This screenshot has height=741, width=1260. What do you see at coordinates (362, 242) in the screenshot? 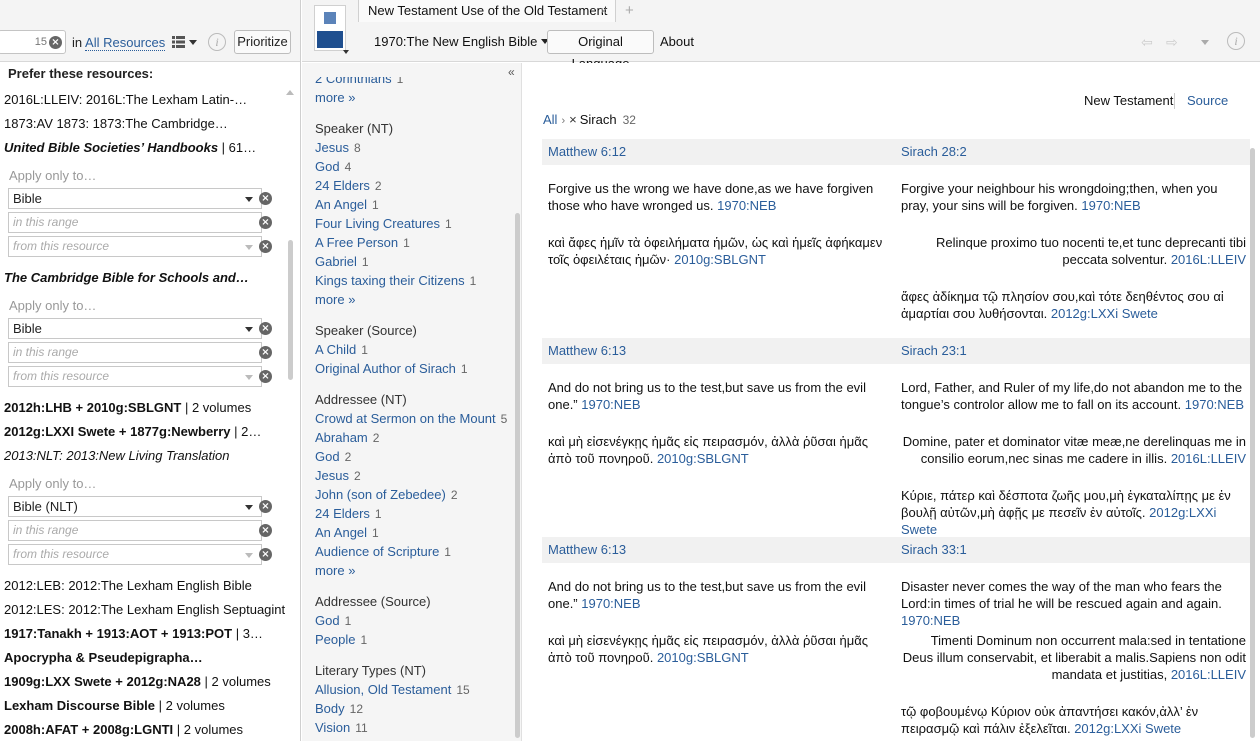
I see `facet-item: A Free Person 1` at bounding box center [362, 242].